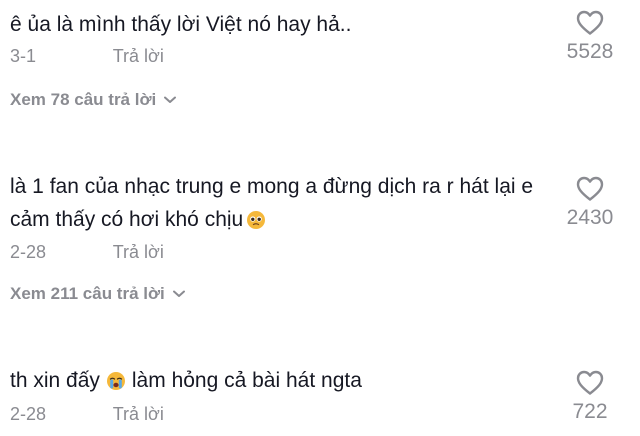 Image resolution: width=640 pixels, height=436 pixels. What do you see at coordinates (87, 56) in the screenshot?
I see `comment-meta: 3-1 Trả lời` at bounding box center [87, 56].